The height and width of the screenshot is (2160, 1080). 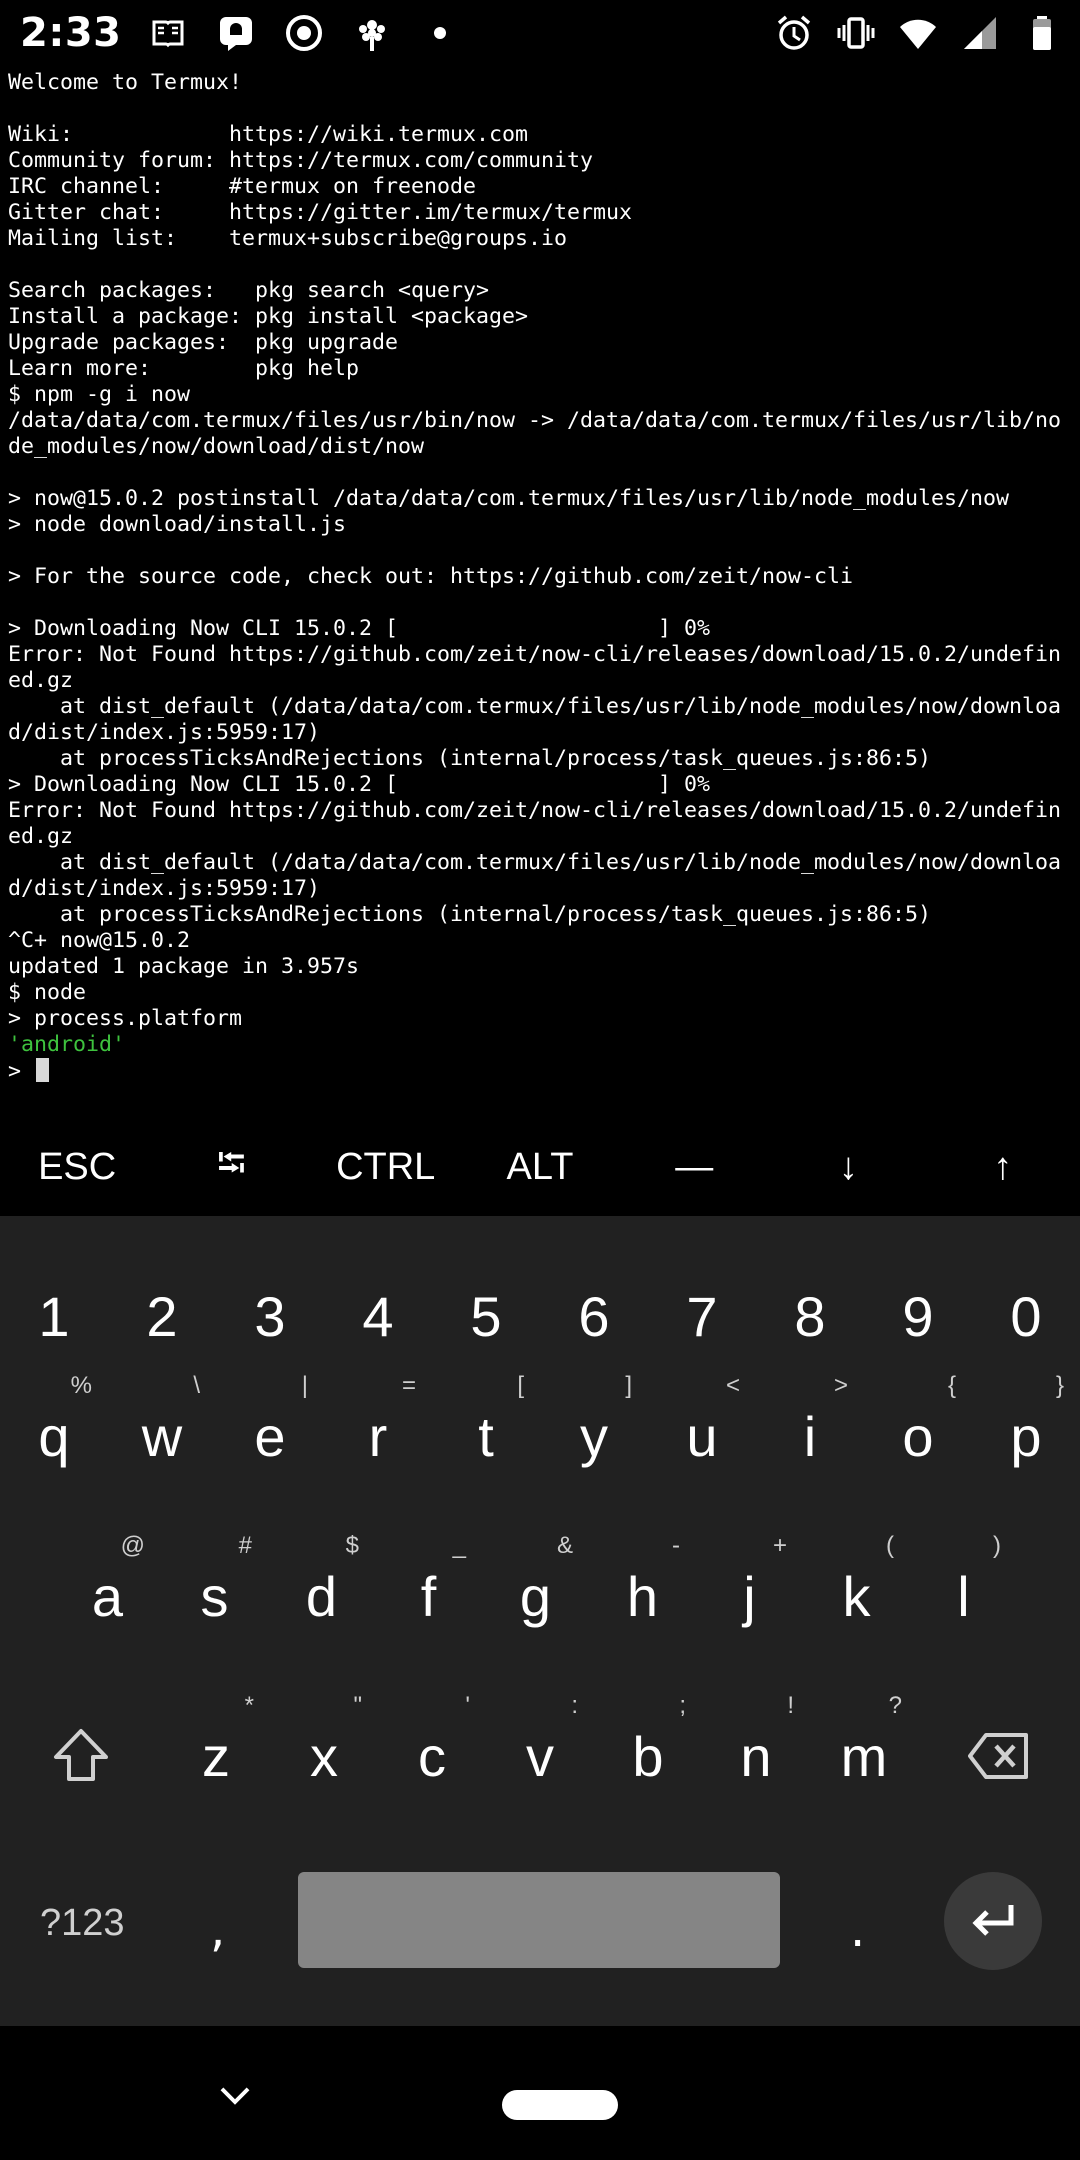 I want to click on esc-key: ESC, so click(x=77, y=1167).